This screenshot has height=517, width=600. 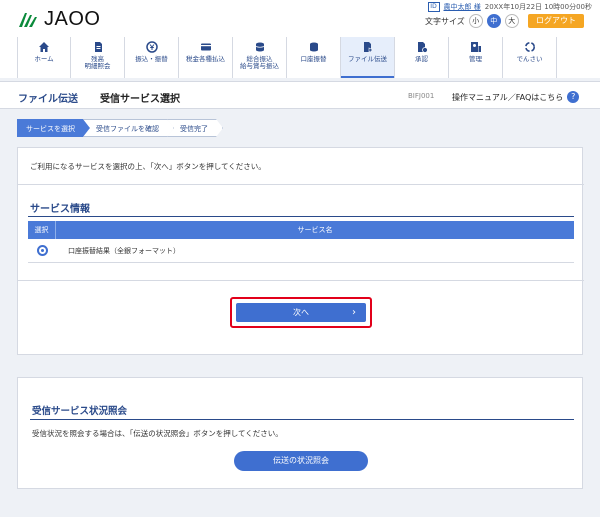 What do you see at coordinates (301, 461) in the screenshot?
I see `transfer-status-inquiry-button: 伝送の状況照会` at bounding box center [301, 461].